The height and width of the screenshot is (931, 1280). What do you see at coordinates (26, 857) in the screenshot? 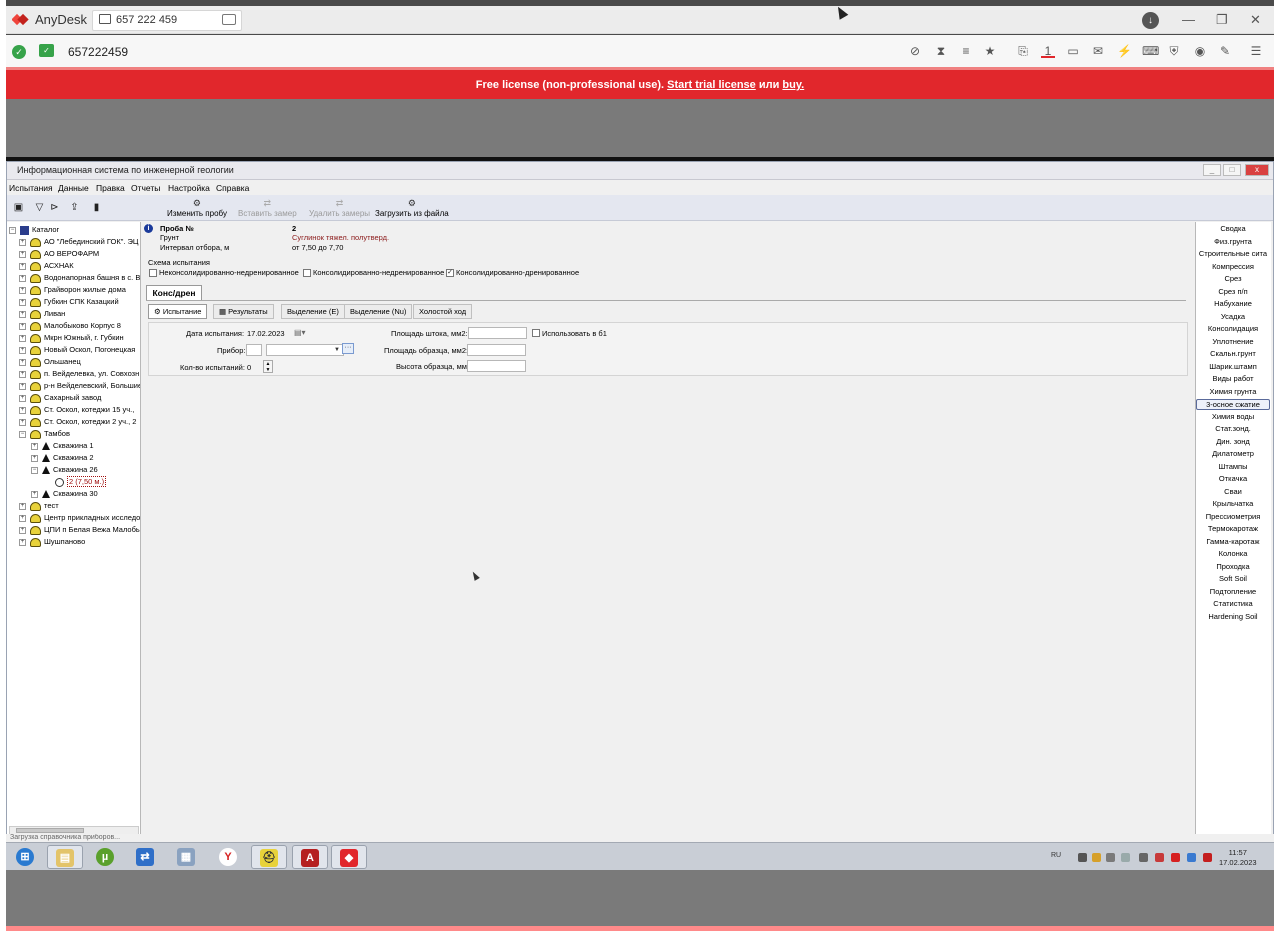
I see `start-button: ⊞` at bounding box center [26, 857].